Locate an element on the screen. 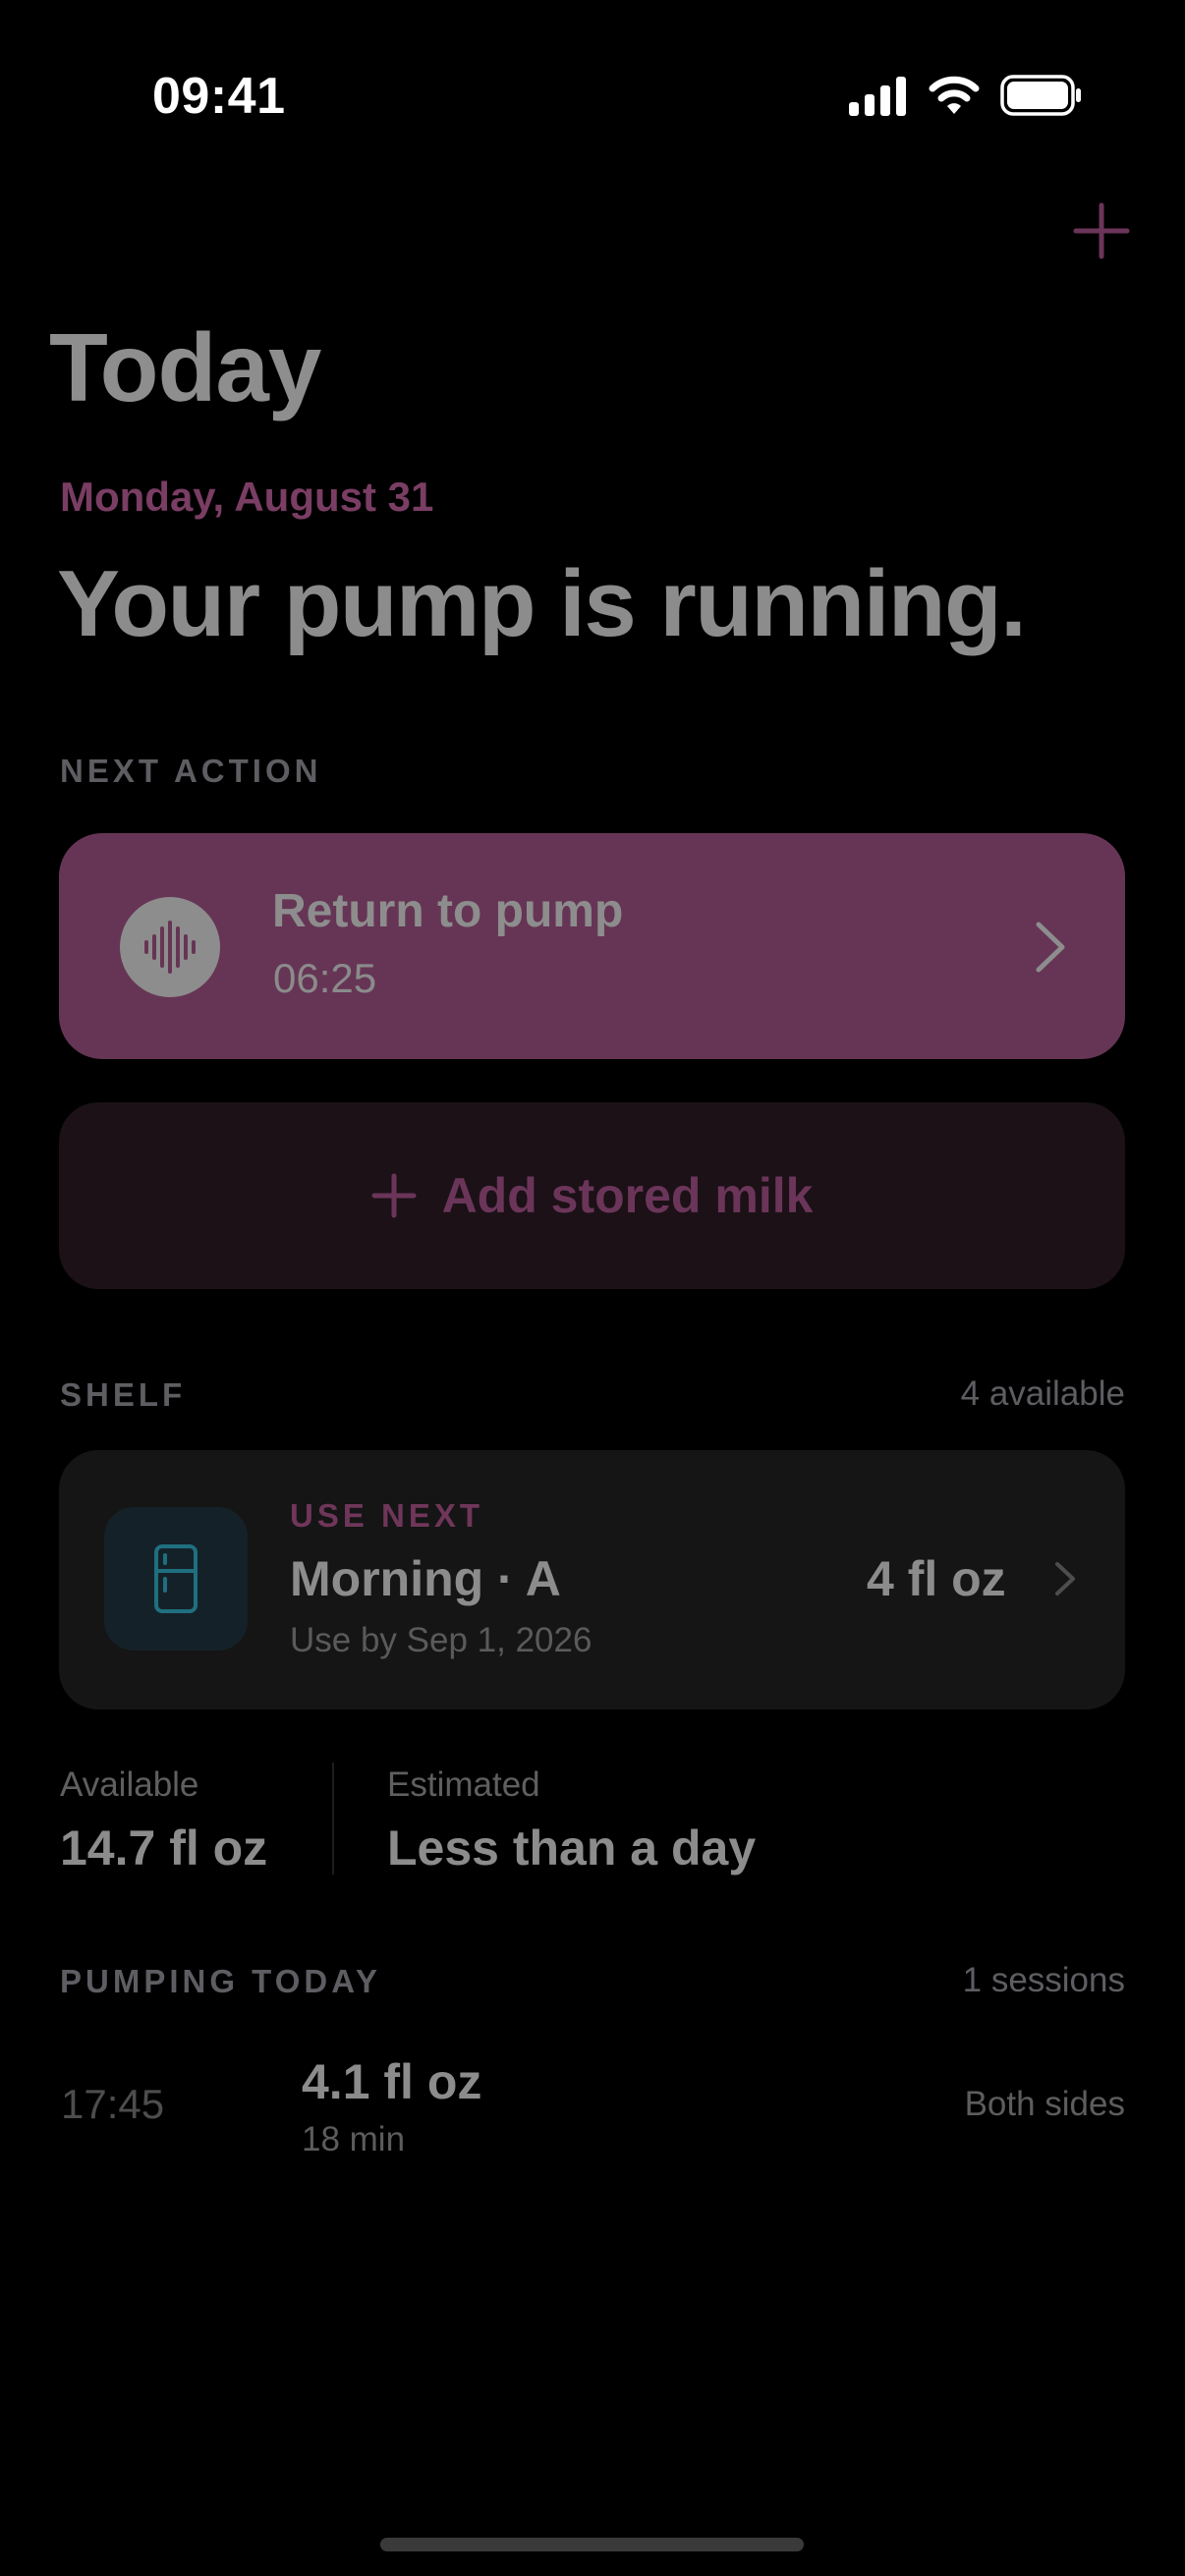  estimated-label: Estimated is located at coordinates (464, 1784).